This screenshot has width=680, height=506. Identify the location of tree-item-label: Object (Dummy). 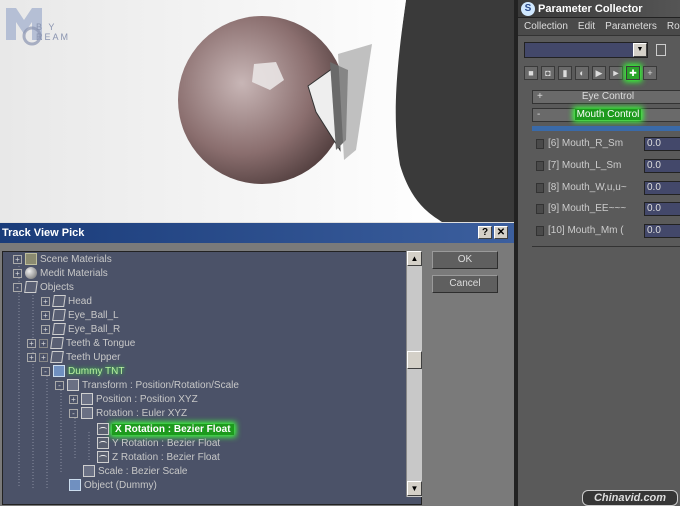
(120, 485).